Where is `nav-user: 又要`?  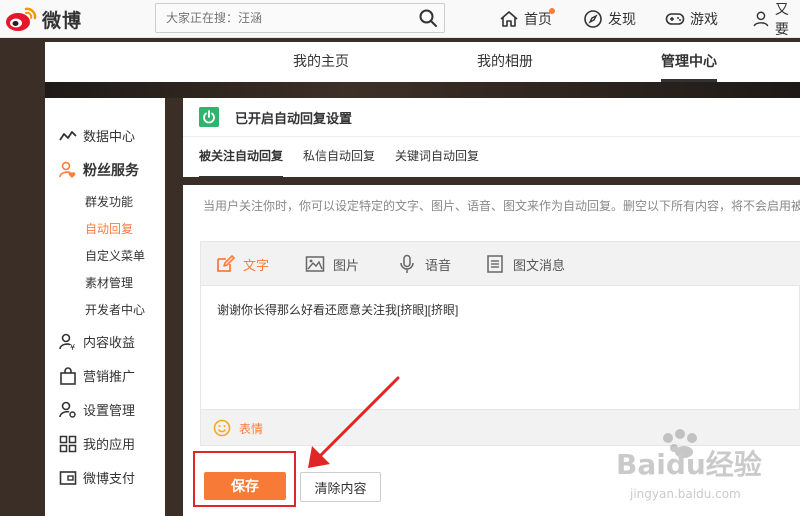
nav-user: 又要 is located at coordinates (776, 19).